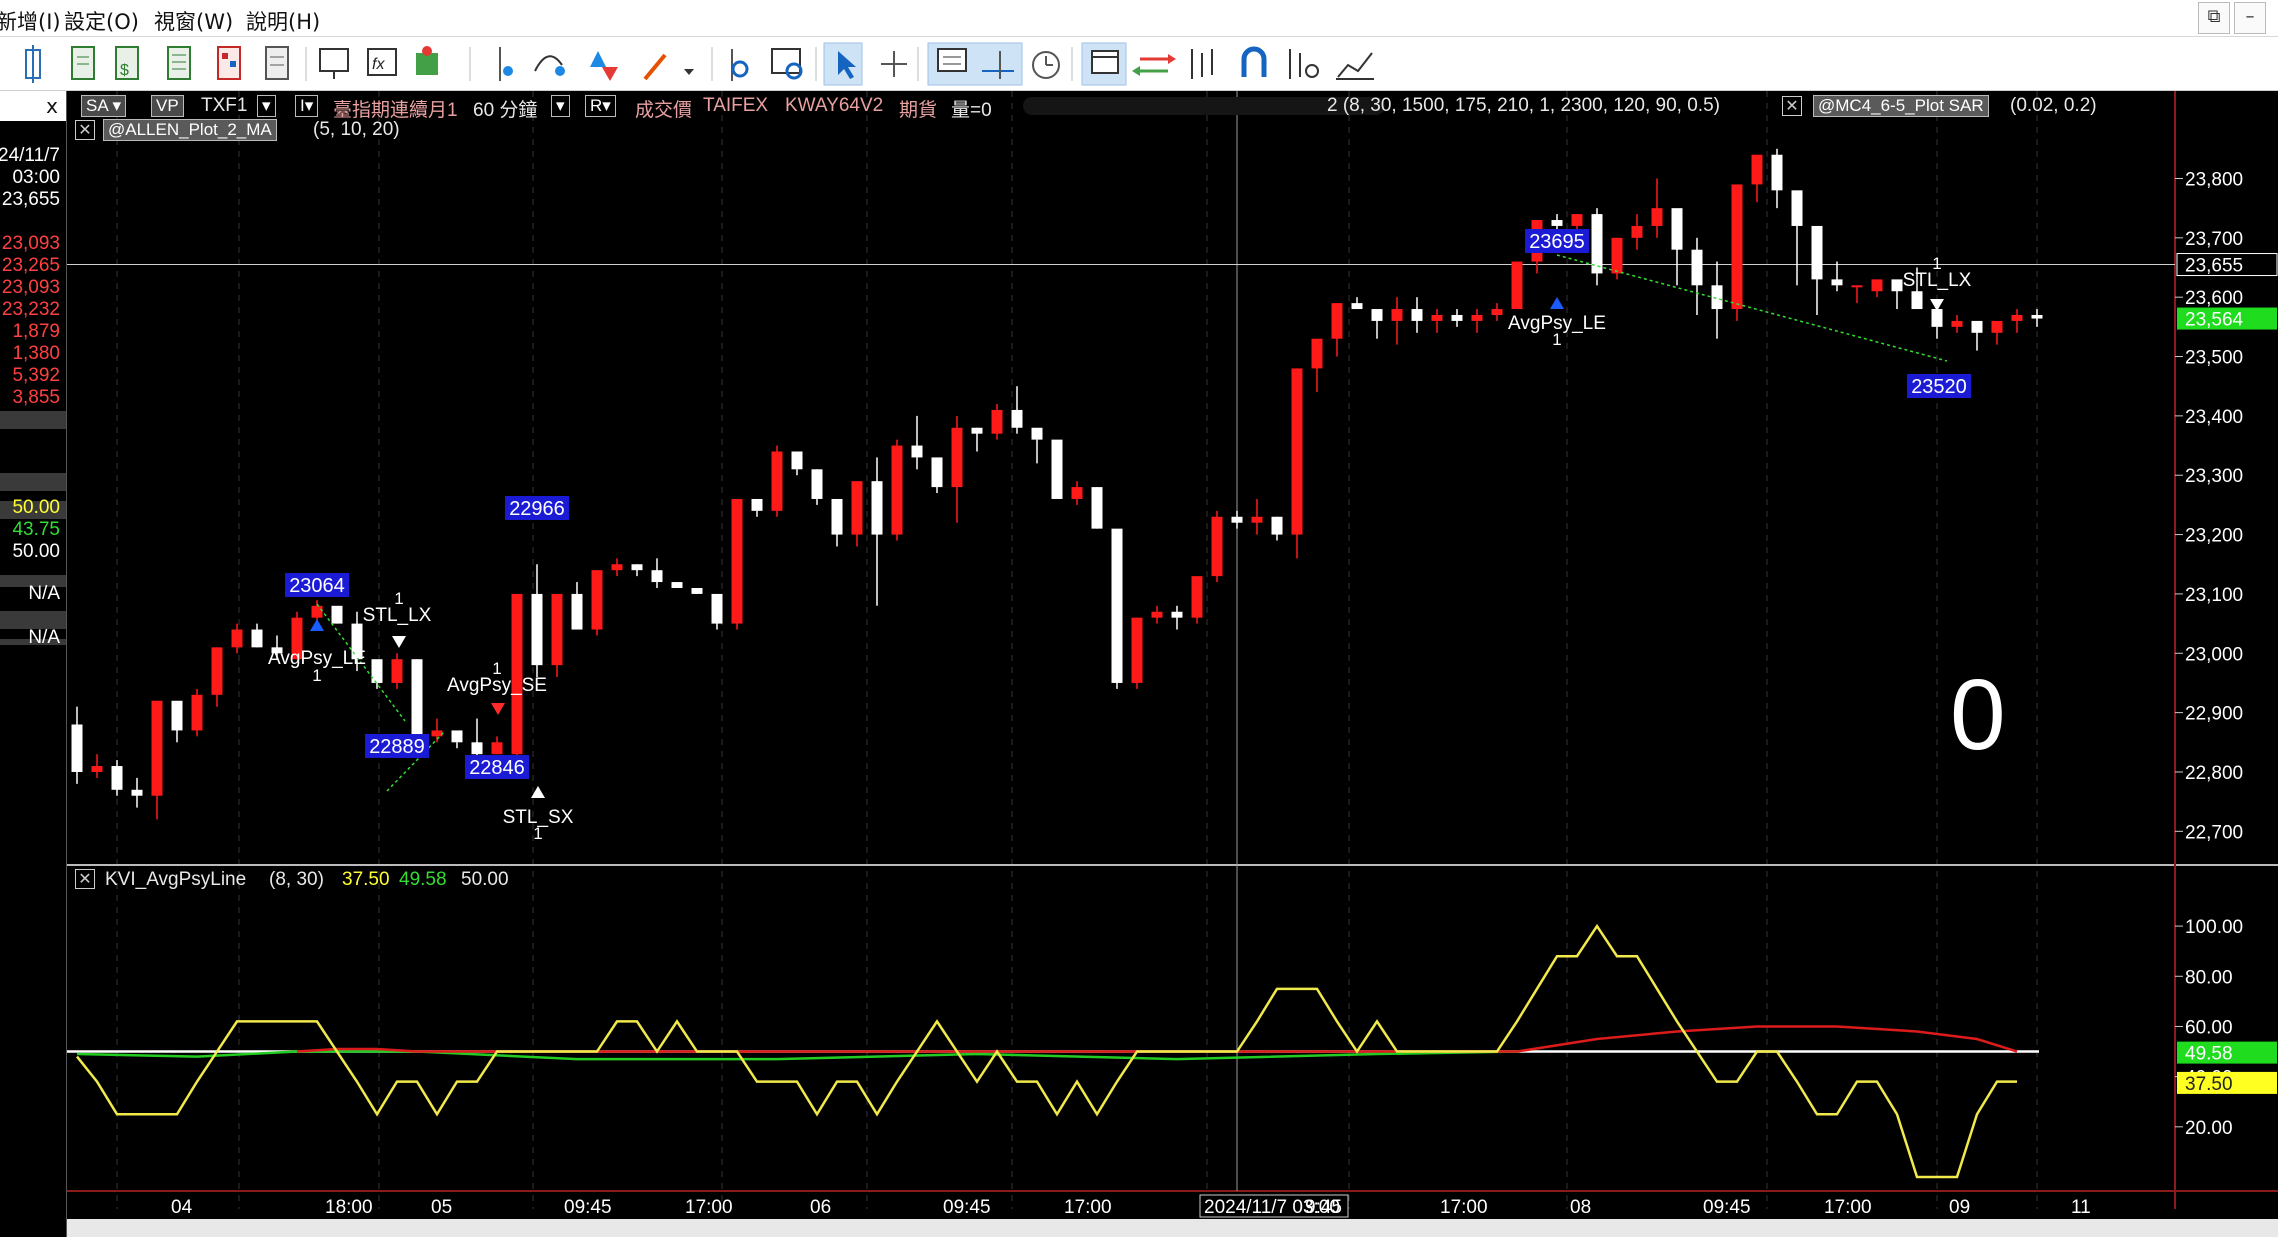  I want to click on clock-icon, so click(1046, 65).